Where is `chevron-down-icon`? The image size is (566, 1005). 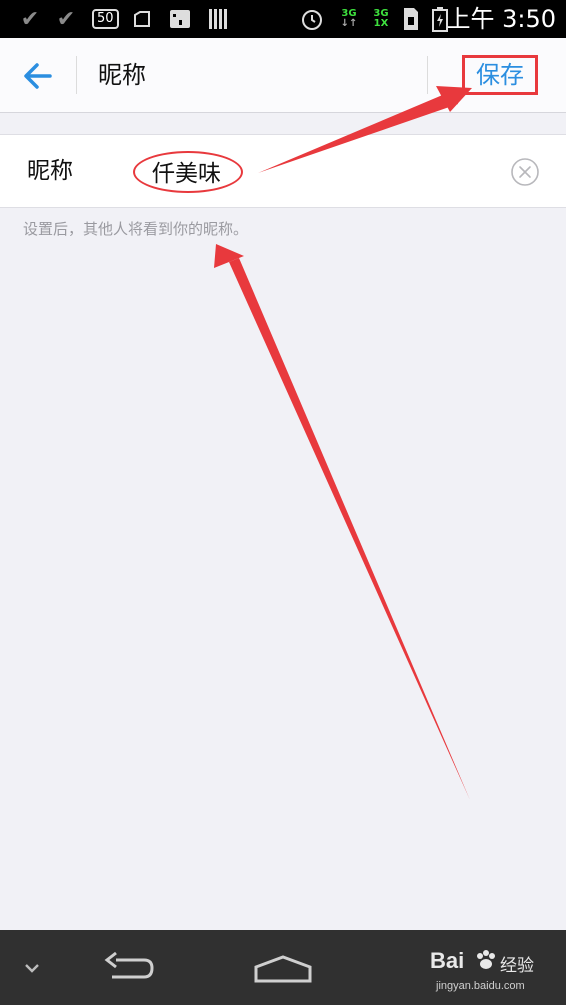
chevron-down-icon is located at coordinates (32, 968).